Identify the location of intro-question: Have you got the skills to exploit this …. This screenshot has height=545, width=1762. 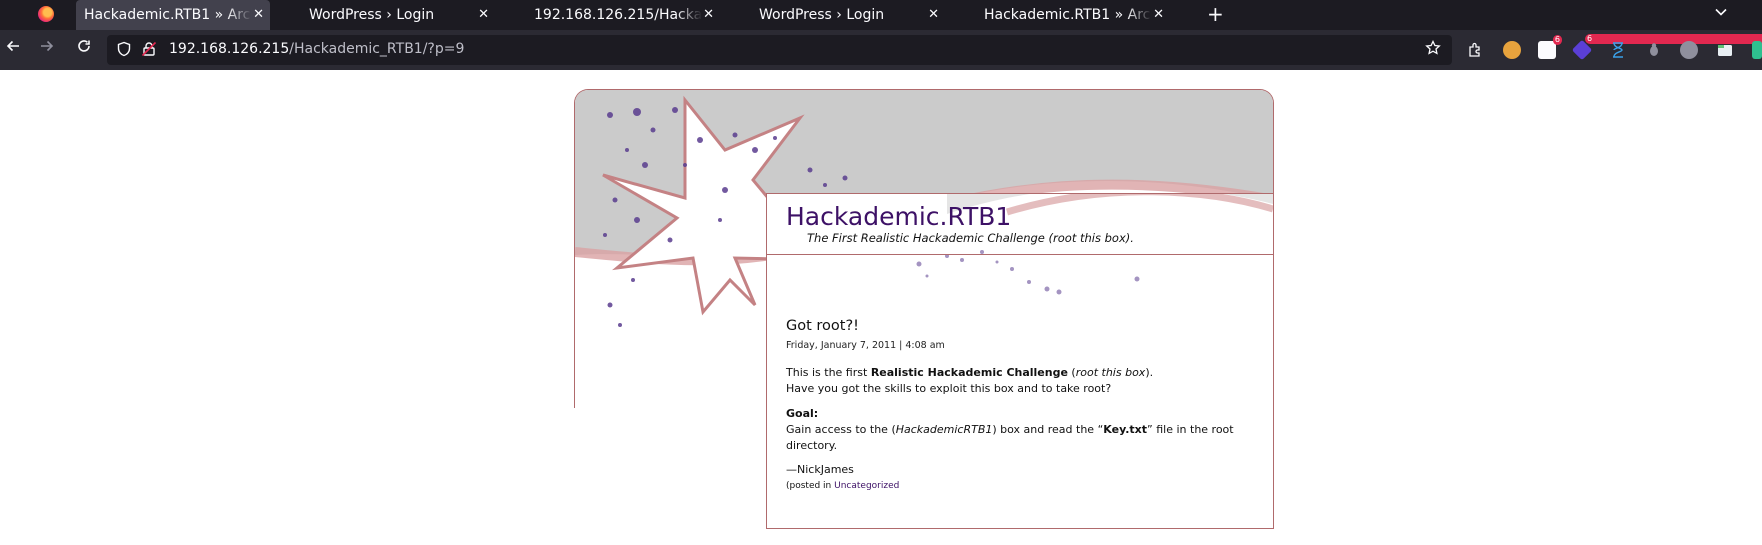
(949, 388).